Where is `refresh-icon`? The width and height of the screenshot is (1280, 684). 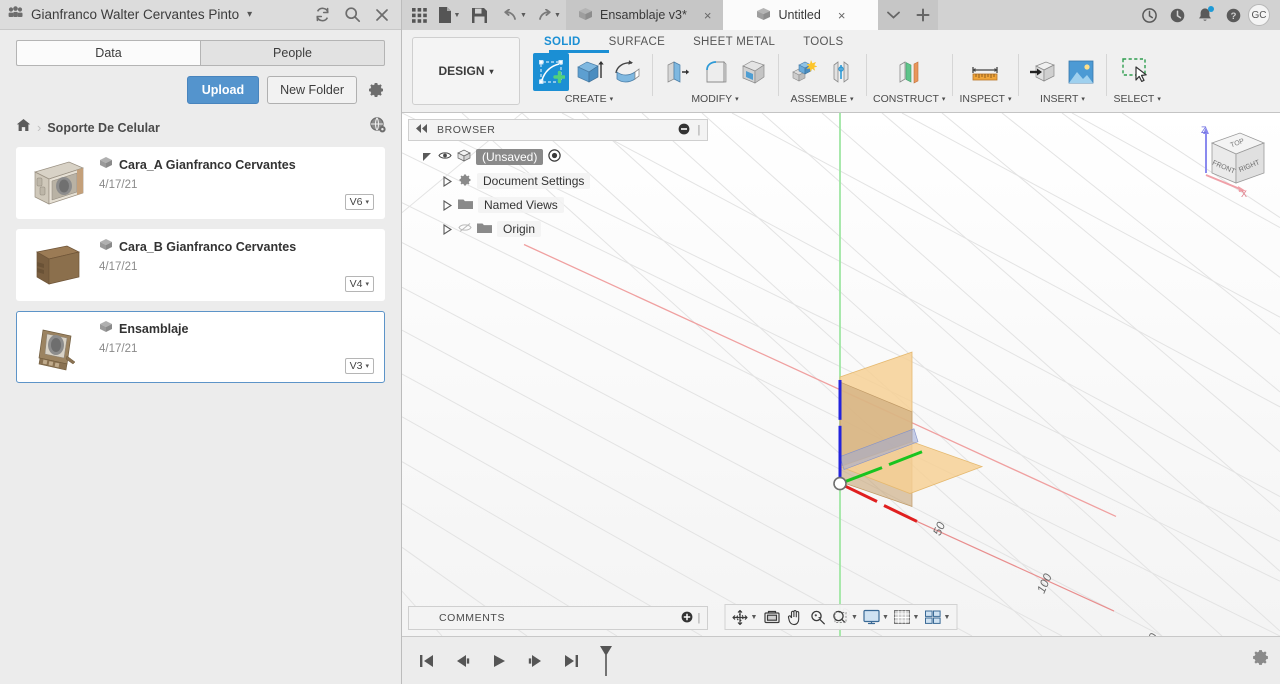
refresh-icon is located at coordinates (322, 15).